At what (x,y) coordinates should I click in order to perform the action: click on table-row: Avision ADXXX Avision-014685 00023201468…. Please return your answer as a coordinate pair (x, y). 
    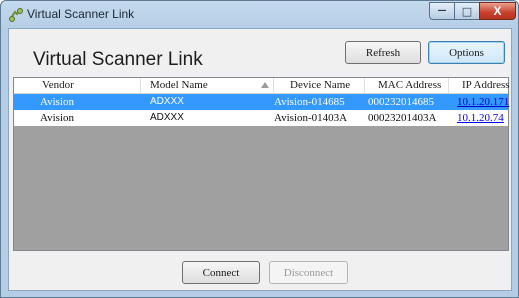
    Looking at the image, I should click on (261, 102).